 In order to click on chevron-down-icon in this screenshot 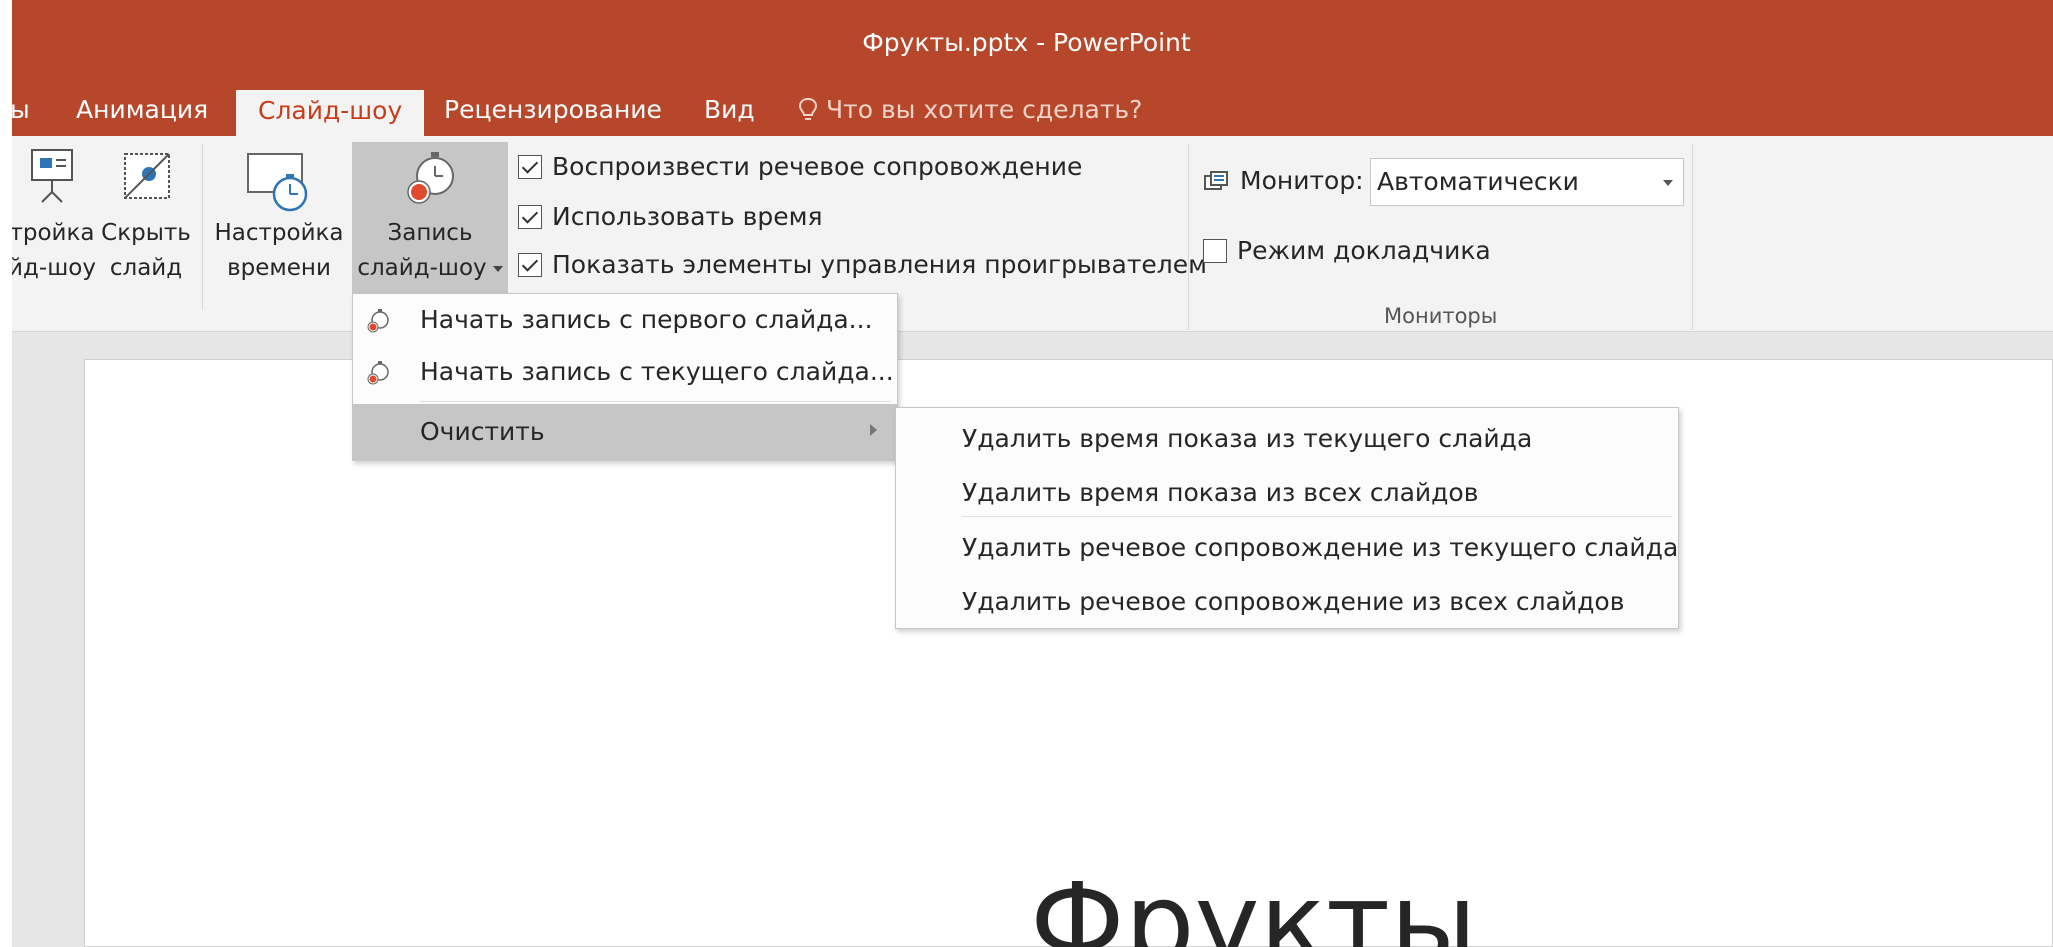, I will do `click(1668, 183)`.